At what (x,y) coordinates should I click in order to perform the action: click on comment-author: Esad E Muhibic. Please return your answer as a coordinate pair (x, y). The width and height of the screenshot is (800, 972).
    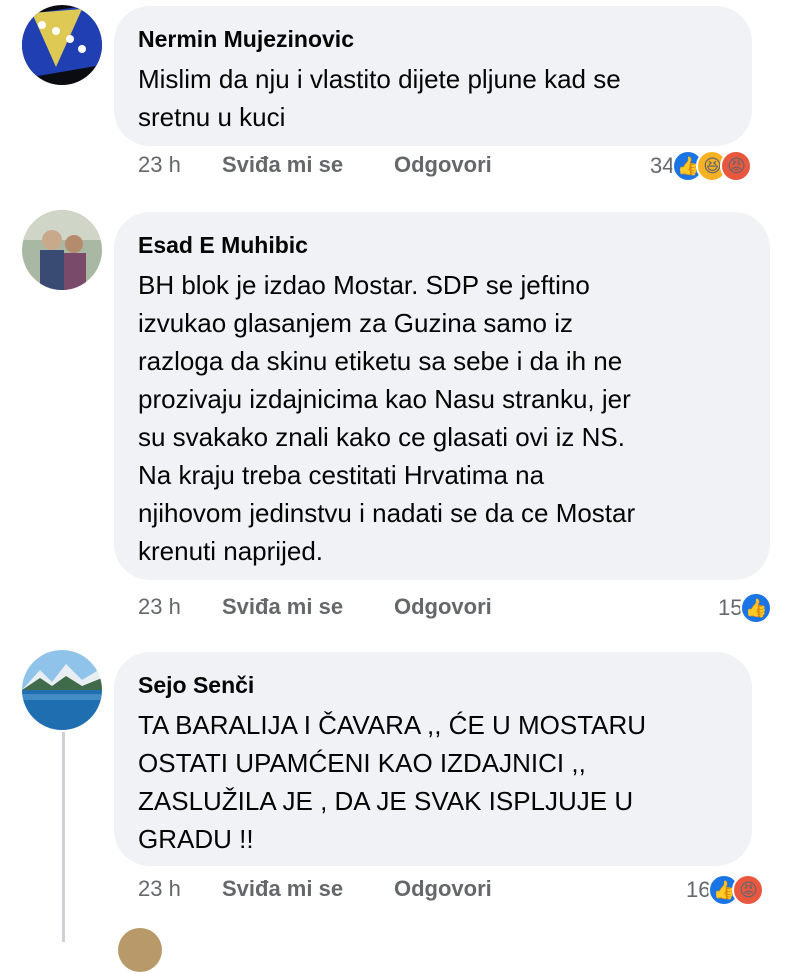
    Looking at the image, I should click on (440, 245).